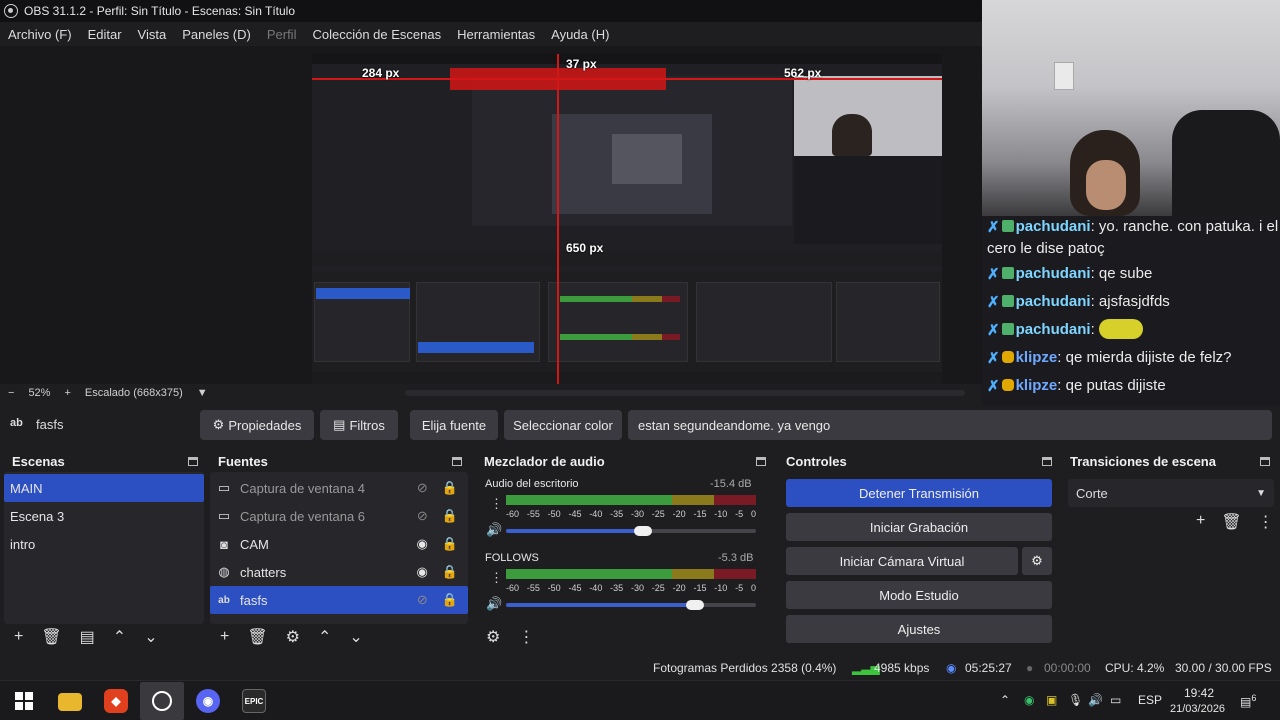 Image resolution: width=1280 pixels, height=720 pixels. Describe the element at coordinates (162, 701) in the screenshot. I see `obs-taskbar-icon` at that location.